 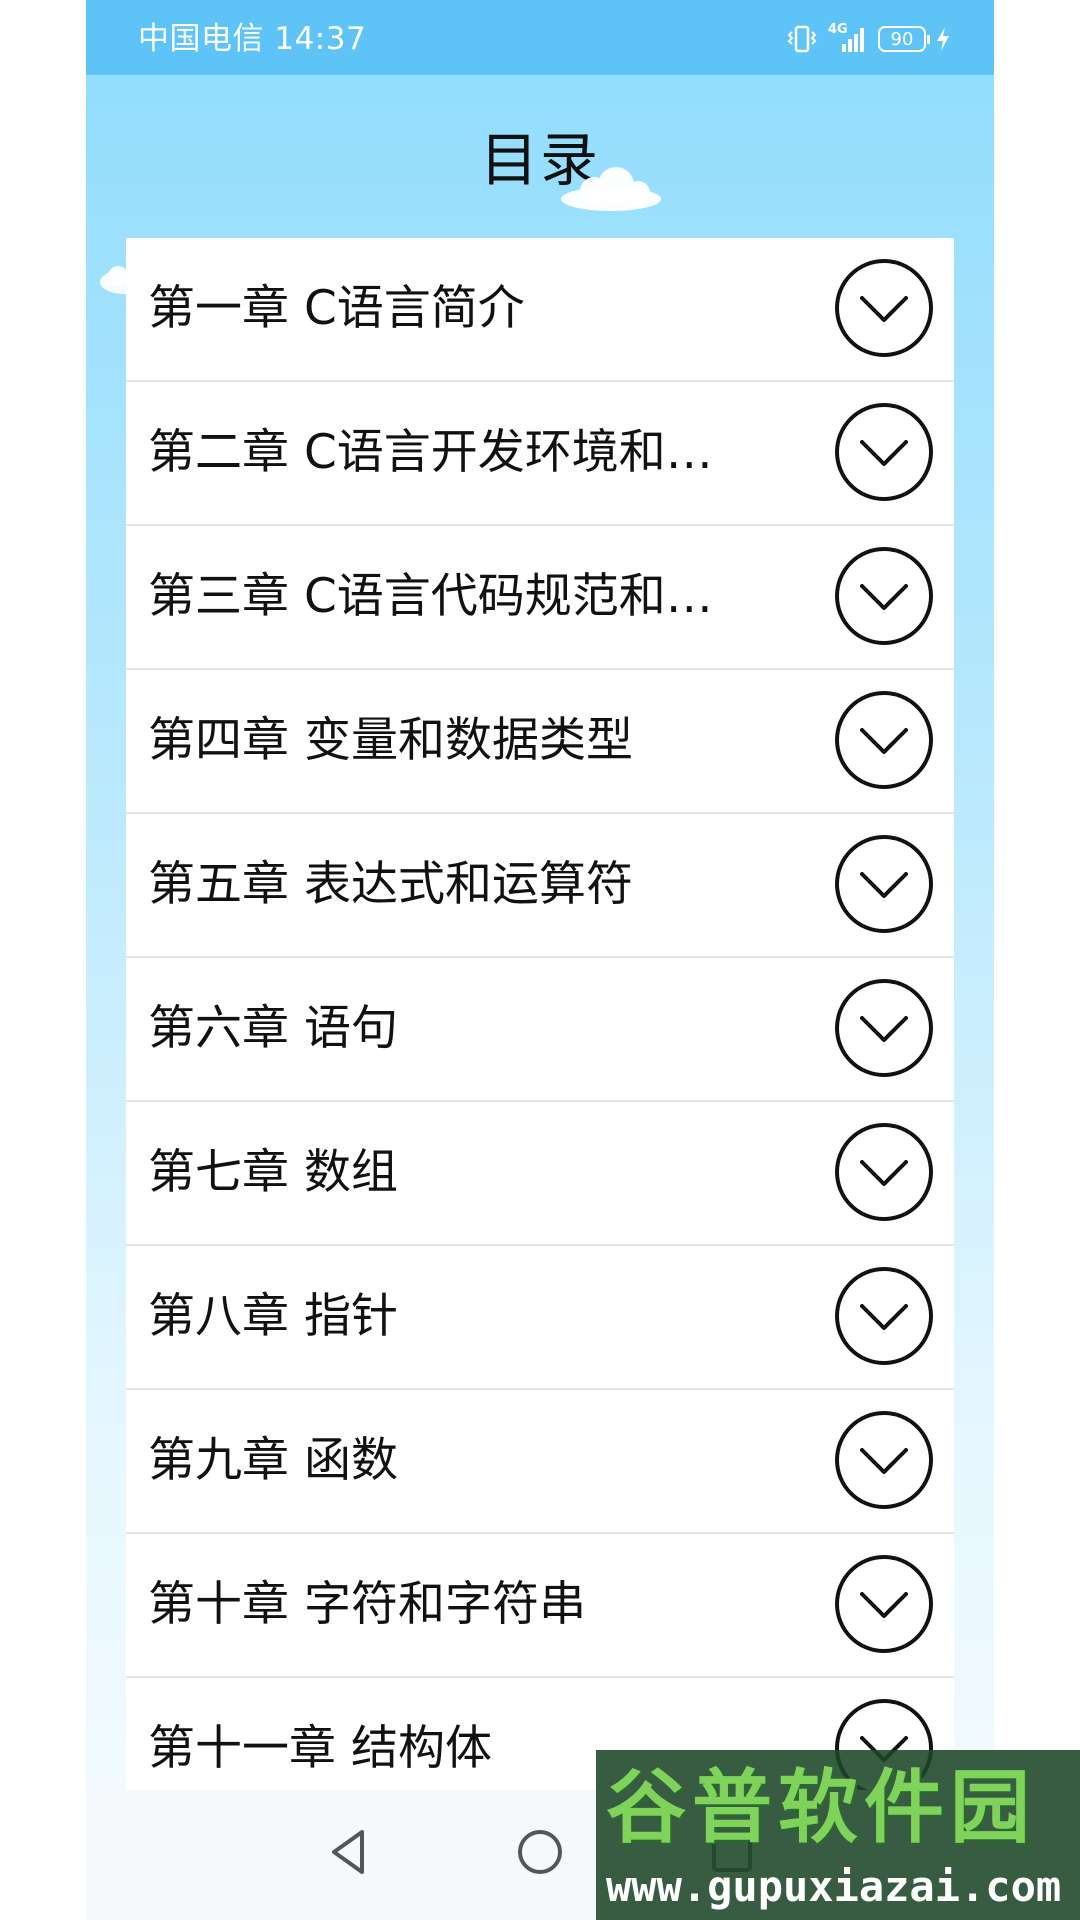 What do you see at coordinates (540, 1318) in the screenshot?
I see `toc-item-chapter-8: 第八章 指针` at bounding box center [540, 1318].